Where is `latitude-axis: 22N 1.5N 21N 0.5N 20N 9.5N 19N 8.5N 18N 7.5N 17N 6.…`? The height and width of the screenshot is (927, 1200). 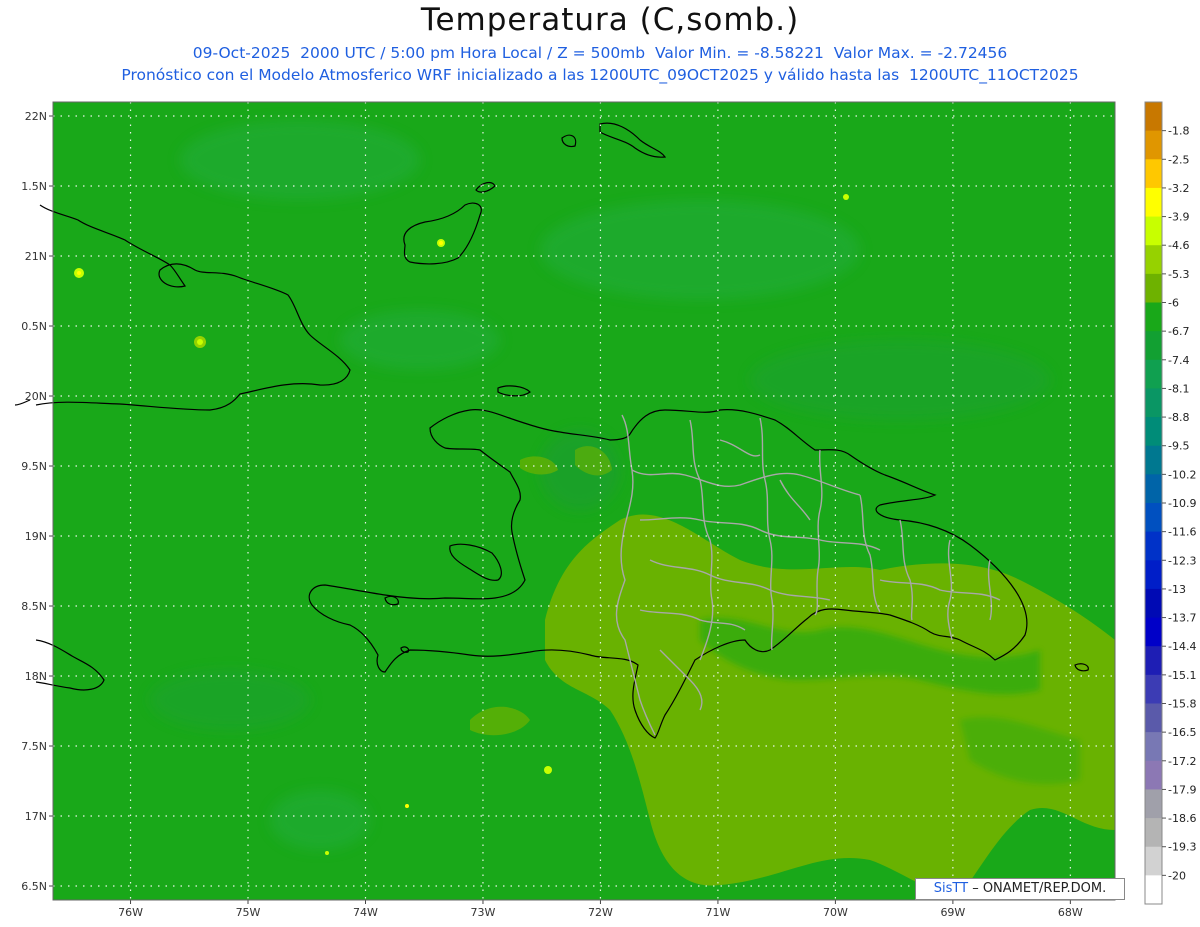
latitude-axis: 22N 1.5N 21N 0.5N 20N 9.5N 19N 8.5N 18N 7.5N 17N 6.… is located at coordinates (37, 501).